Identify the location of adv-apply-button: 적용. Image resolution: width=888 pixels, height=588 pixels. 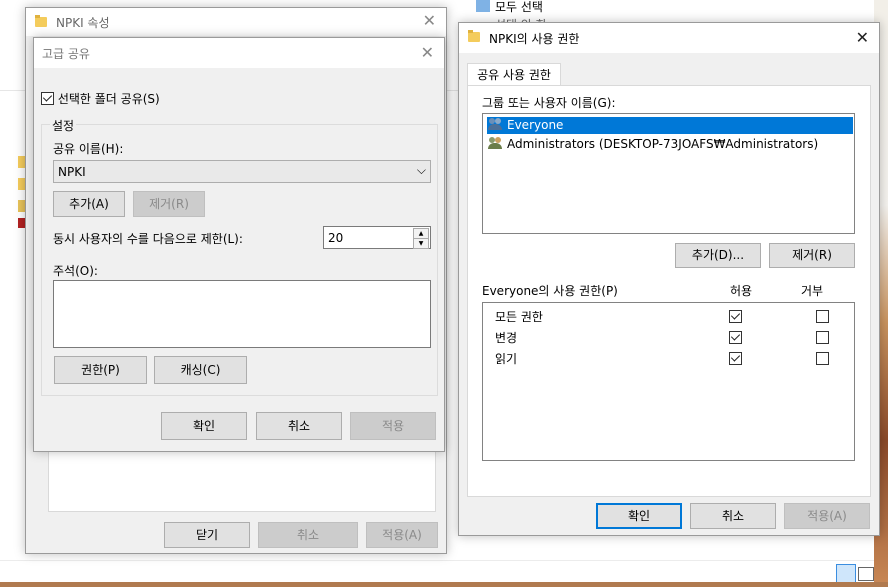
(393, 426).